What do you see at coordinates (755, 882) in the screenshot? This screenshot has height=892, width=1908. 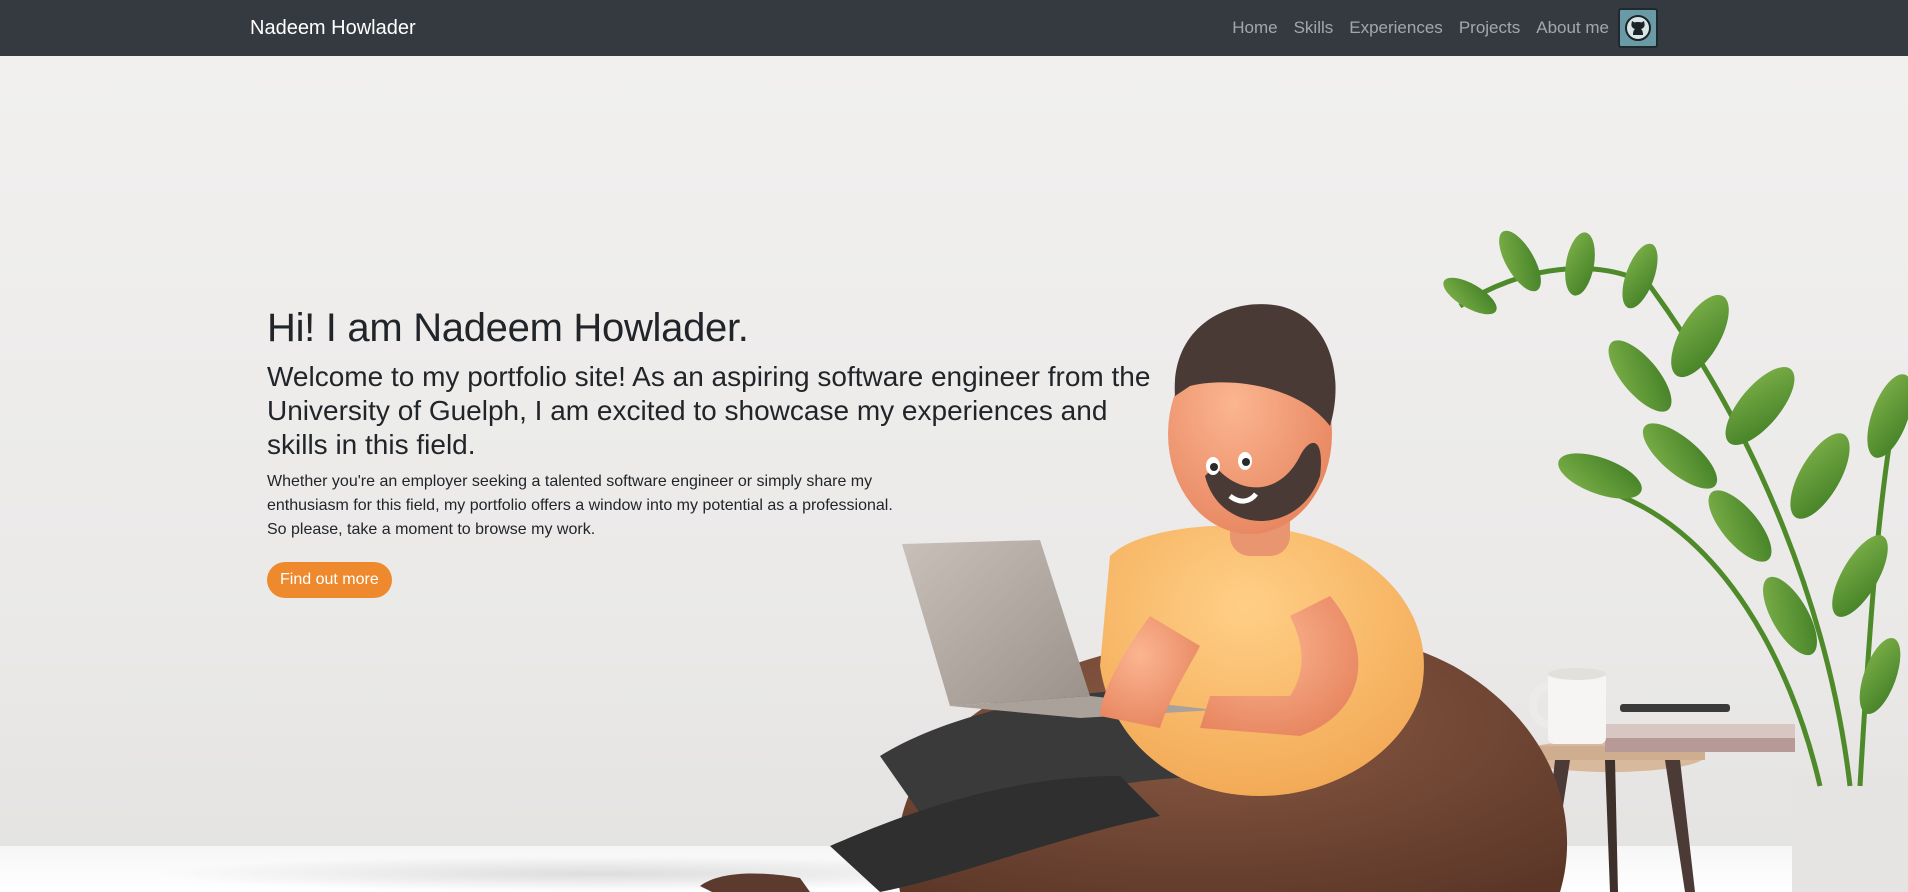 I see `shoe` at bounding box center [755, 882].